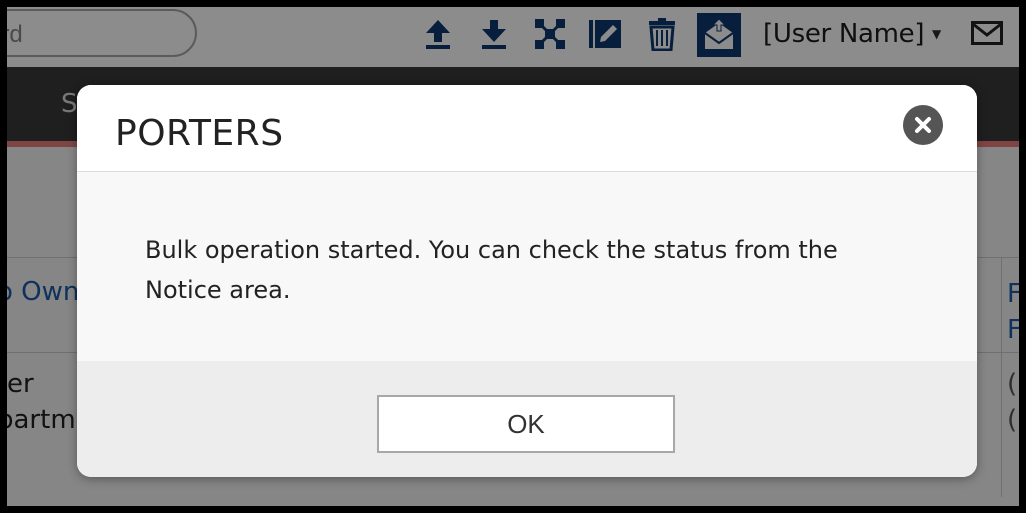 This screenshot has width=1026, height=513. I want to click on close-button, so click(923, 125).